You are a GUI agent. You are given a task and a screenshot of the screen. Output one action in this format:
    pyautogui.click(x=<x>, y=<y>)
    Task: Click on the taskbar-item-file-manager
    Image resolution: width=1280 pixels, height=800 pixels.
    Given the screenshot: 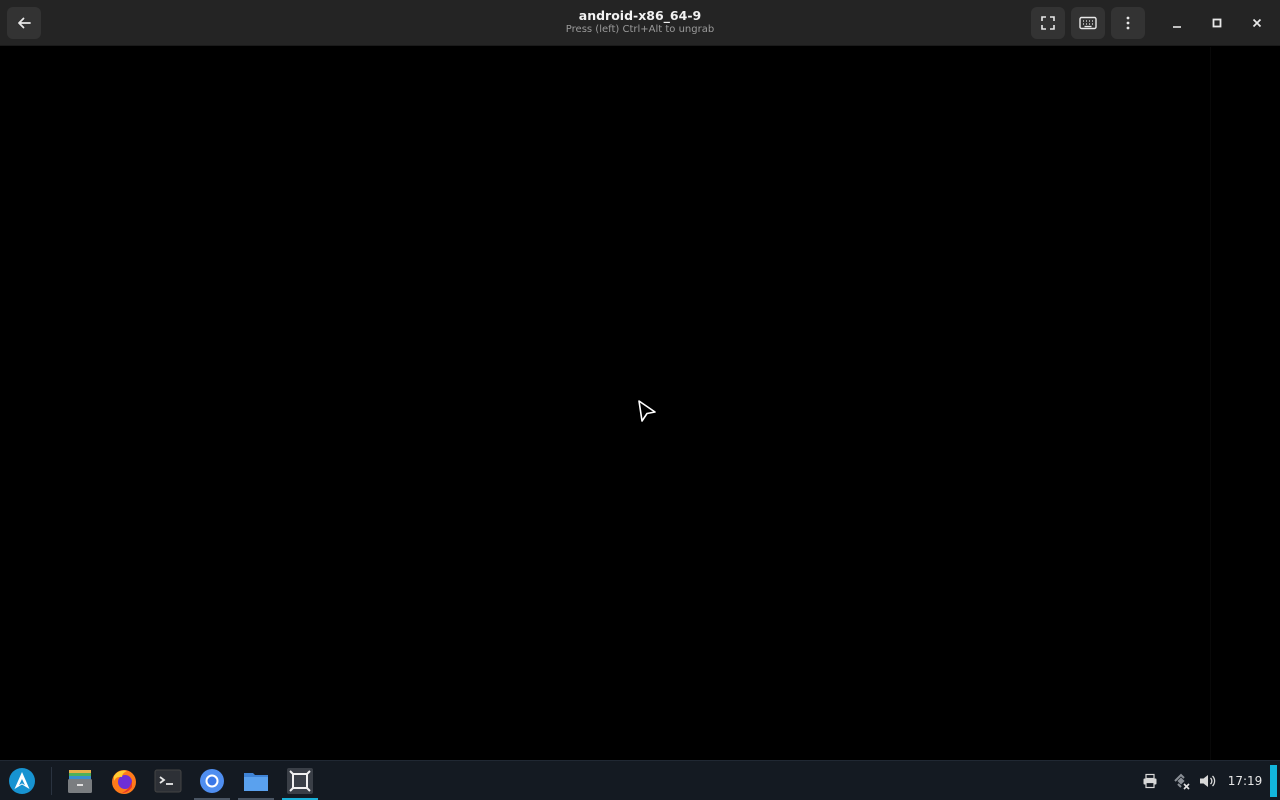 What is the action you would take?
    pyautogui.click(x=256, y=781)
    